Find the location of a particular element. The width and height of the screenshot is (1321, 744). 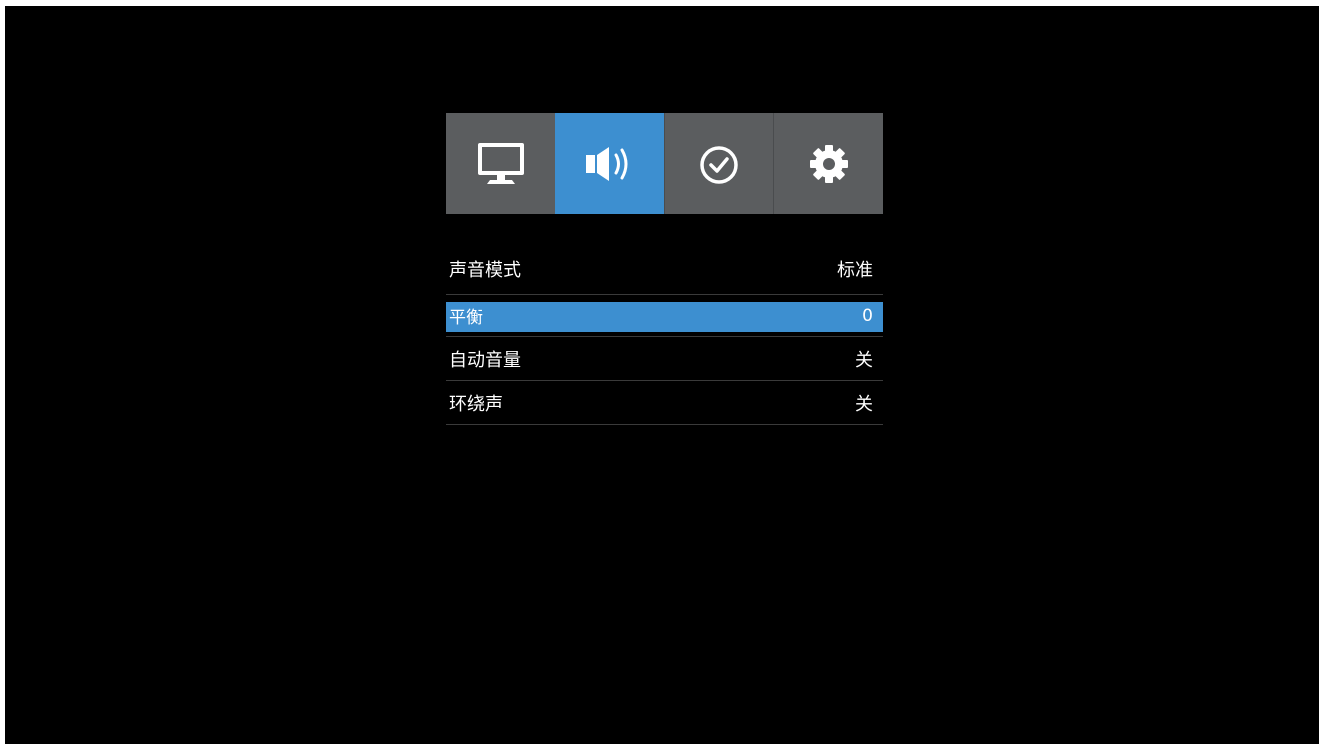

selection-highlight is located at coordinates (664, 317).